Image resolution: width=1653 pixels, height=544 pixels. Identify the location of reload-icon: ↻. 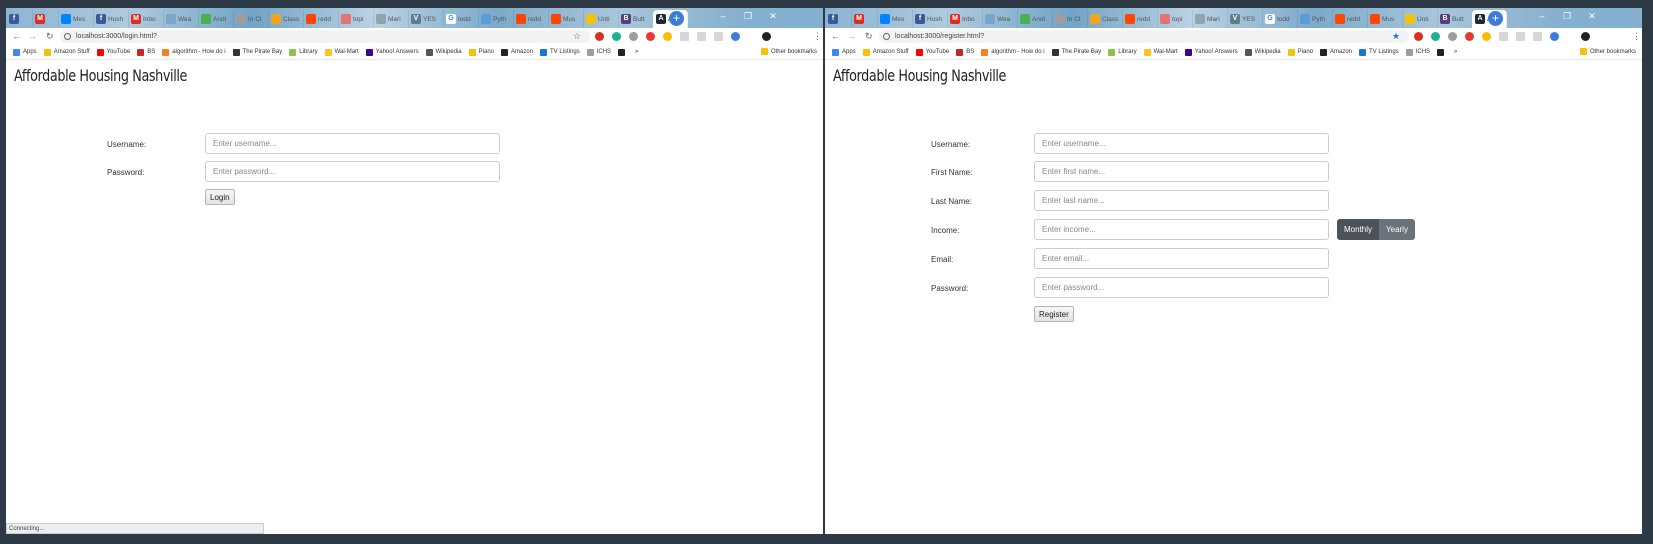
(869, 36).